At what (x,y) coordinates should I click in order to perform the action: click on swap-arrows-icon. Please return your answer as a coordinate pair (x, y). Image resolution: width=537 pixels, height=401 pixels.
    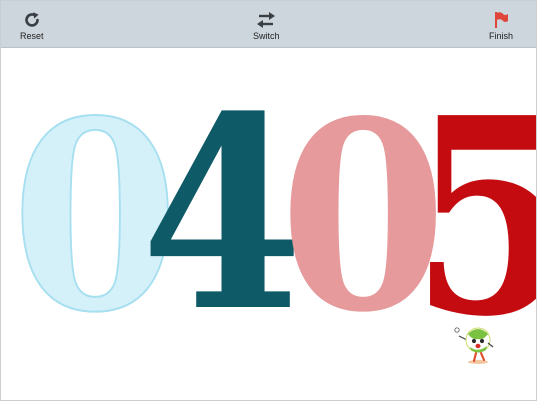
    Looking at the image, I should click on (266, 20).